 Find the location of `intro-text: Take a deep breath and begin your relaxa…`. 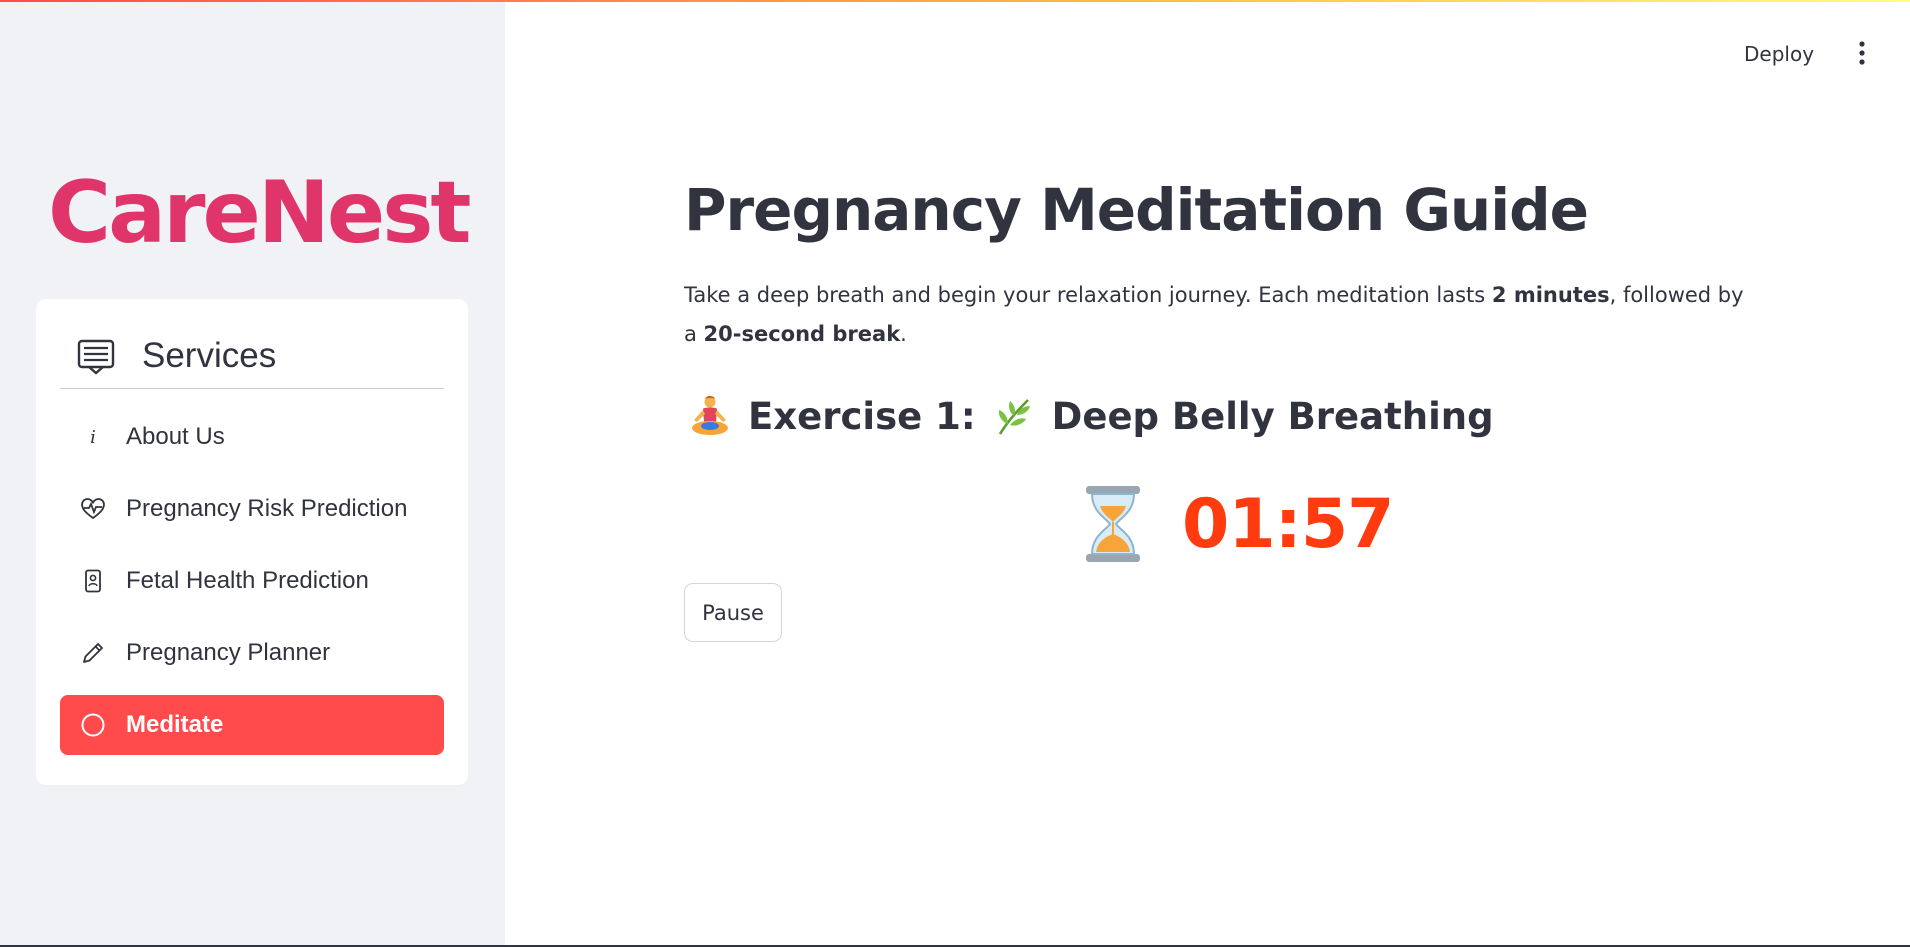

intro-text: Take a deep breath and begin your relaxa… is located at coordinates (1088, 295).